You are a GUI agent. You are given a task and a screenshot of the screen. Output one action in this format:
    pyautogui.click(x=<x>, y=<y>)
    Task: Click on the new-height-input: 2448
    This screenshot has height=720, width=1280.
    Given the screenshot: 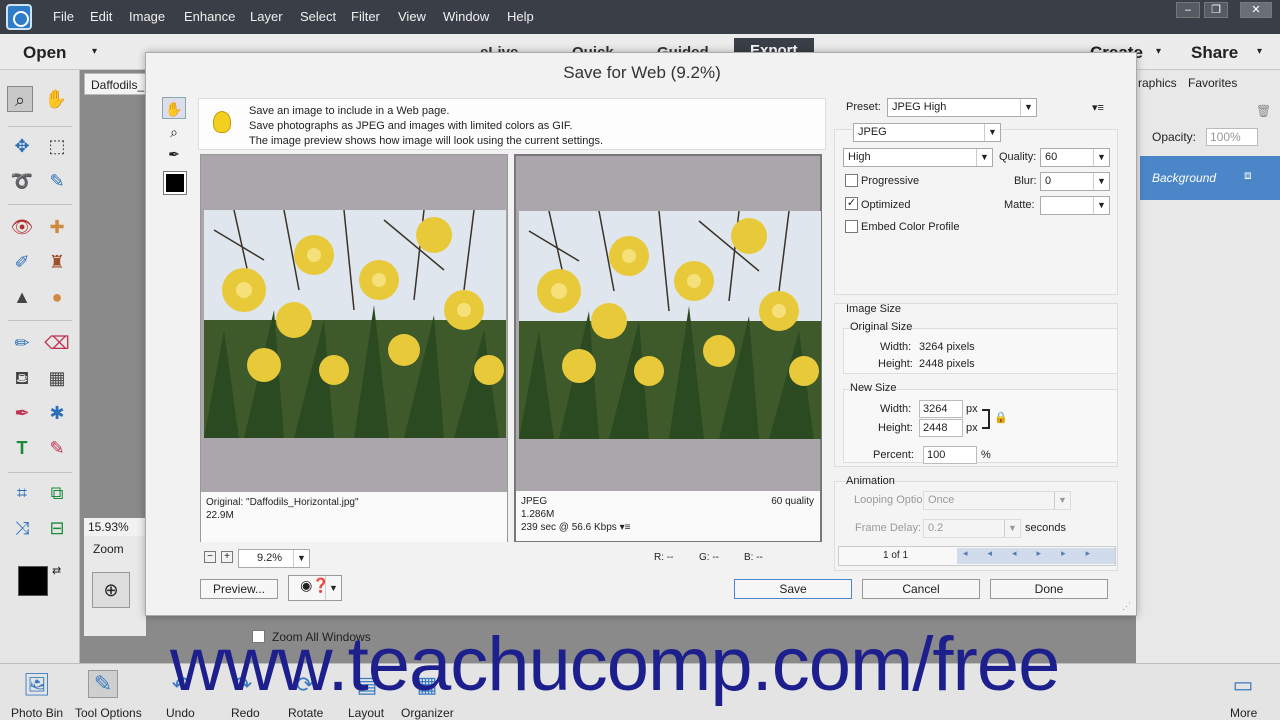 What is the action you would take?
    pyautogui.click(x=941, y=428)
    